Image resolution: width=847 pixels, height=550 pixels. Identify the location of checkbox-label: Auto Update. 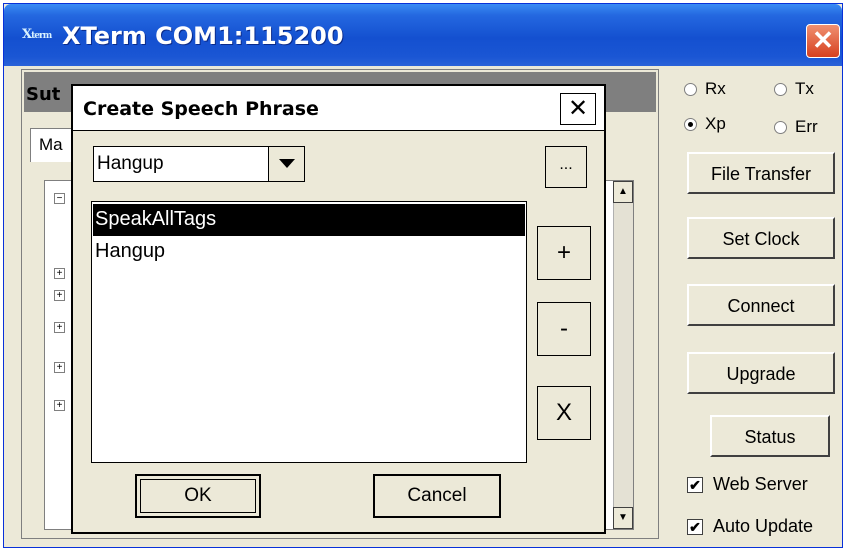
(763, 526).